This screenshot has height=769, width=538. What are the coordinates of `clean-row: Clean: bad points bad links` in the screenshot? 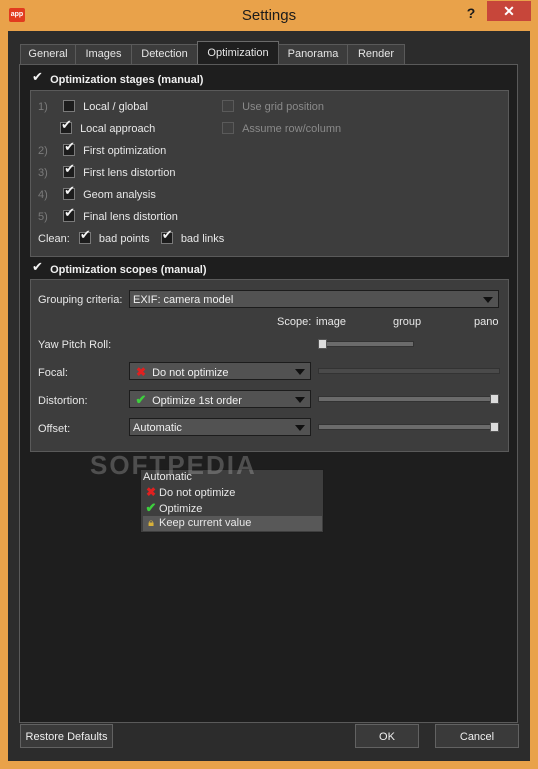 It's located at (131, 237).